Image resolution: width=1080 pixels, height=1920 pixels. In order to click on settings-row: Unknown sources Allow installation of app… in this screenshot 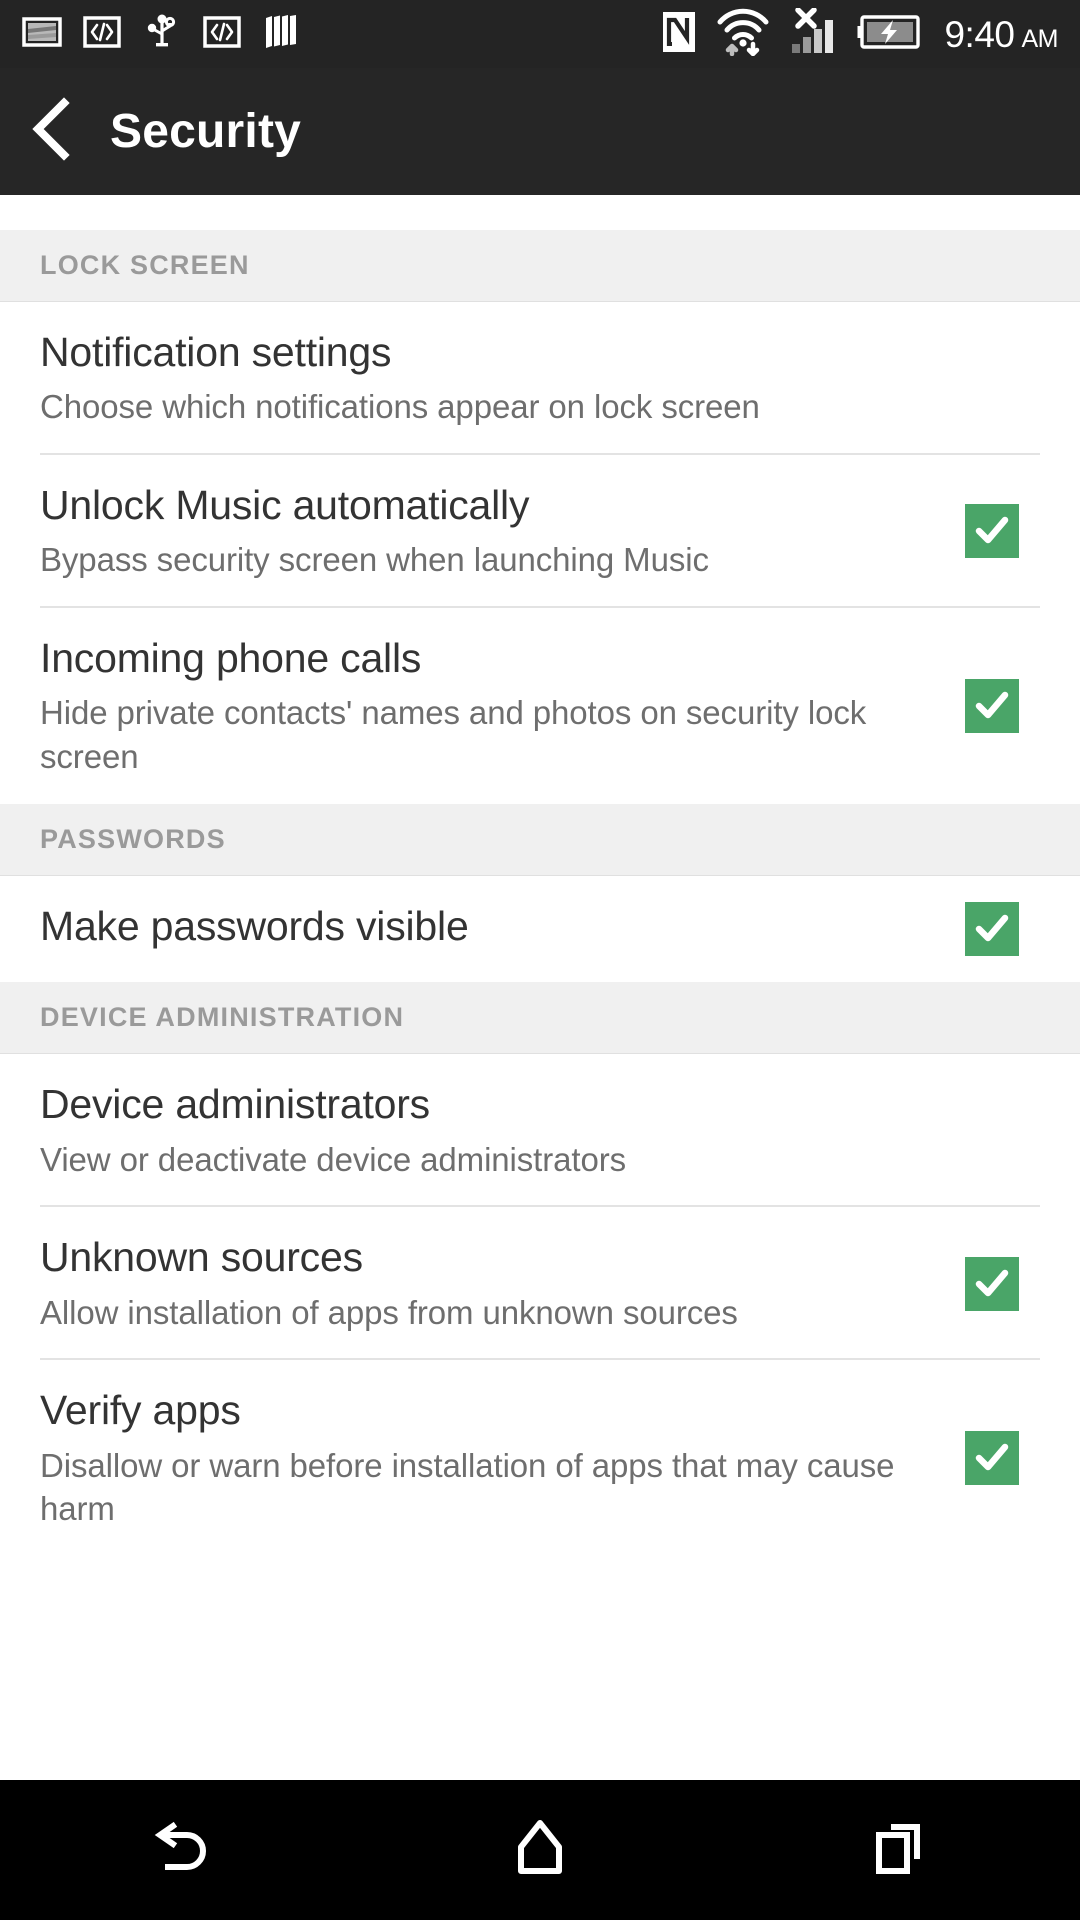, I will do `click(540, 1284)`.